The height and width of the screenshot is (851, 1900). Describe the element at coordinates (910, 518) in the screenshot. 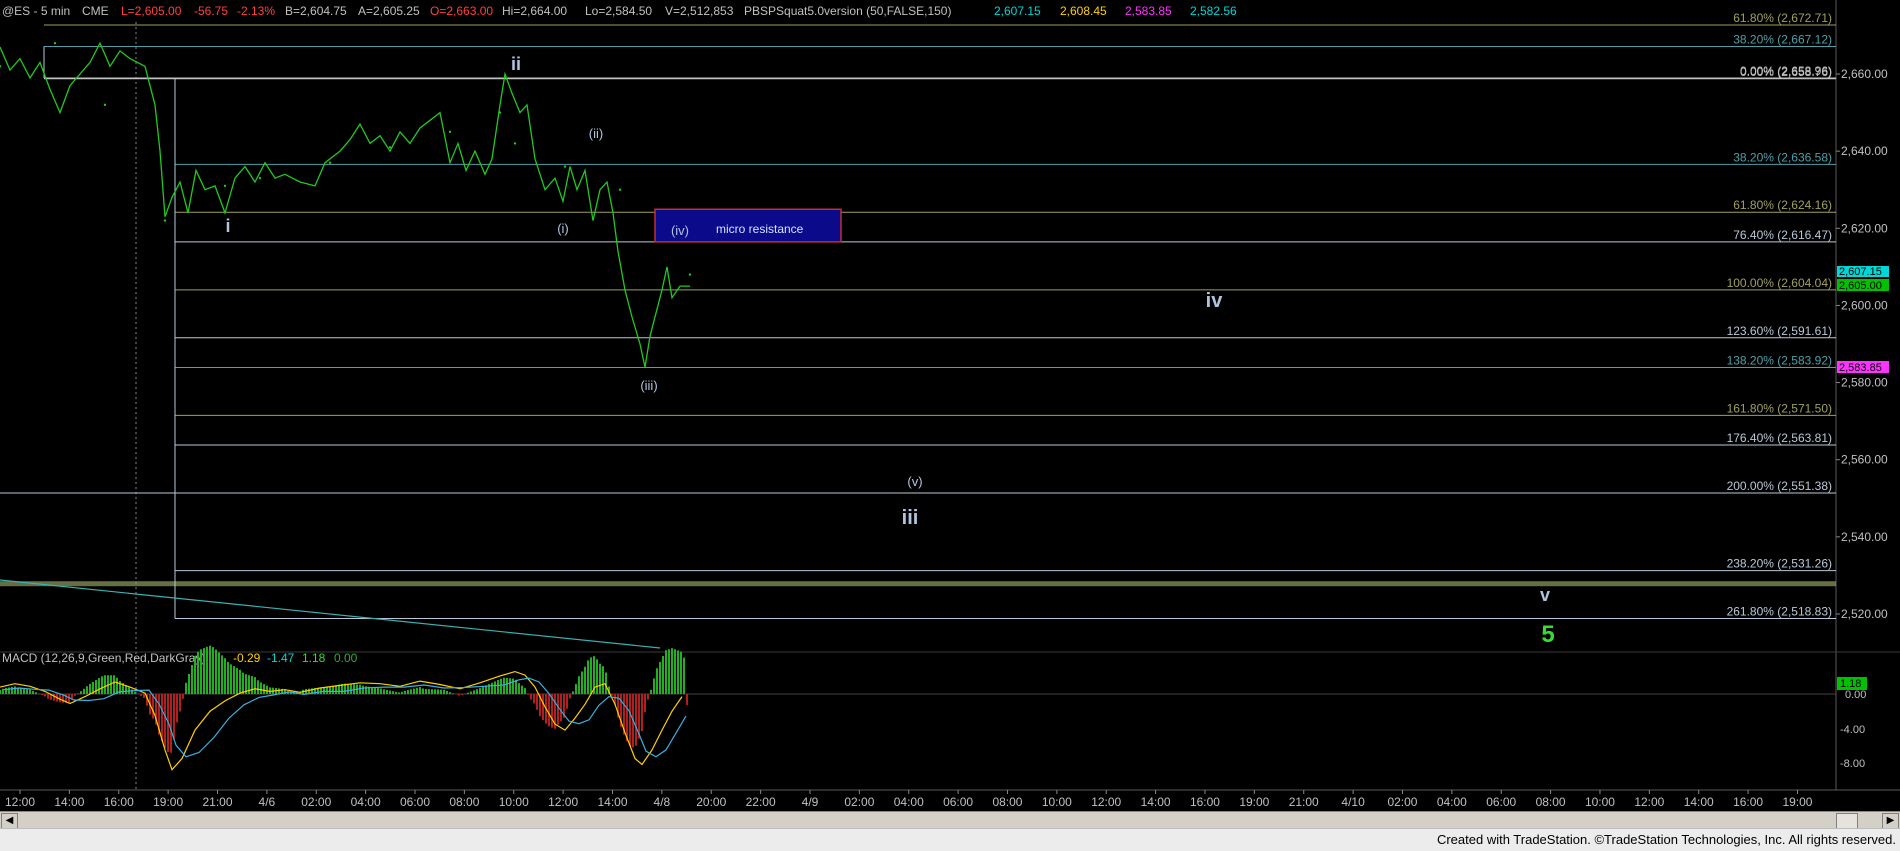

I see `wave-label: iii` at that location.